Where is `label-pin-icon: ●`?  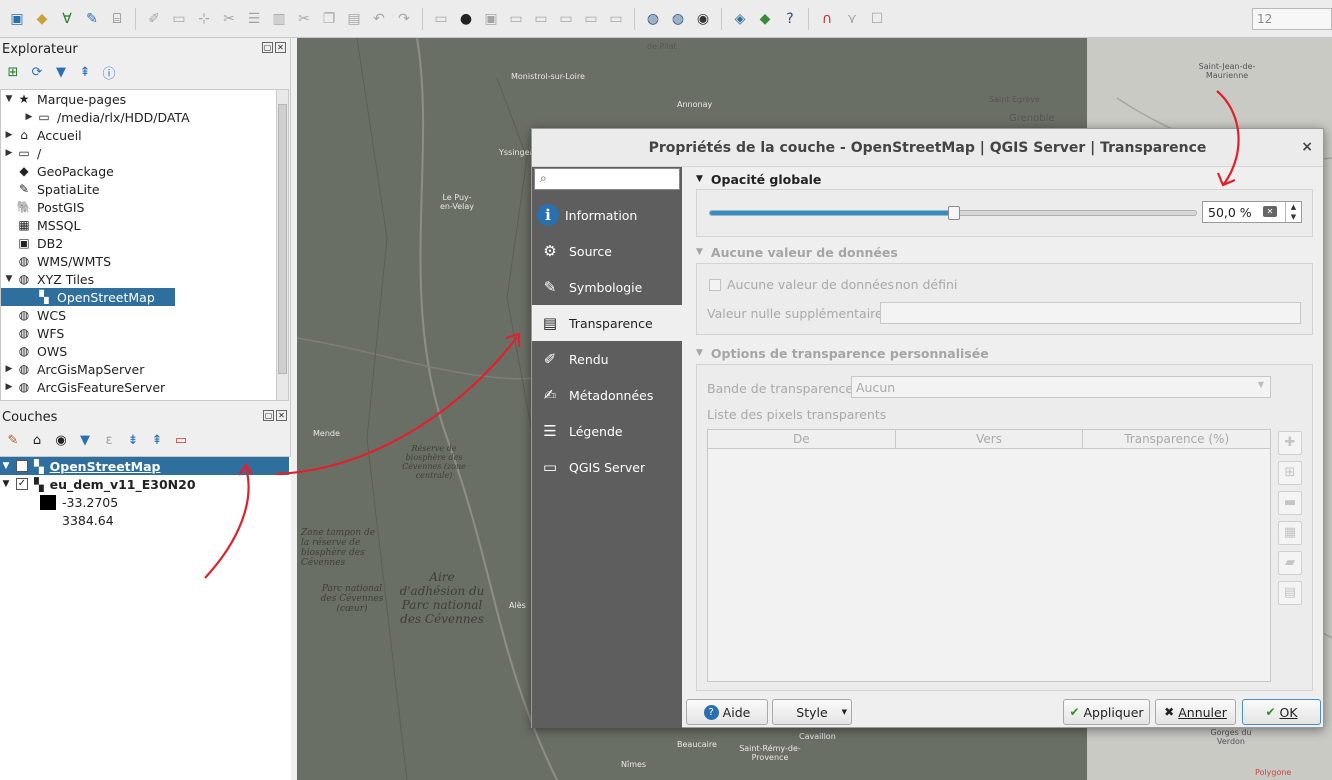
label-pin-icon: ● is located at coordinates (466, 19).